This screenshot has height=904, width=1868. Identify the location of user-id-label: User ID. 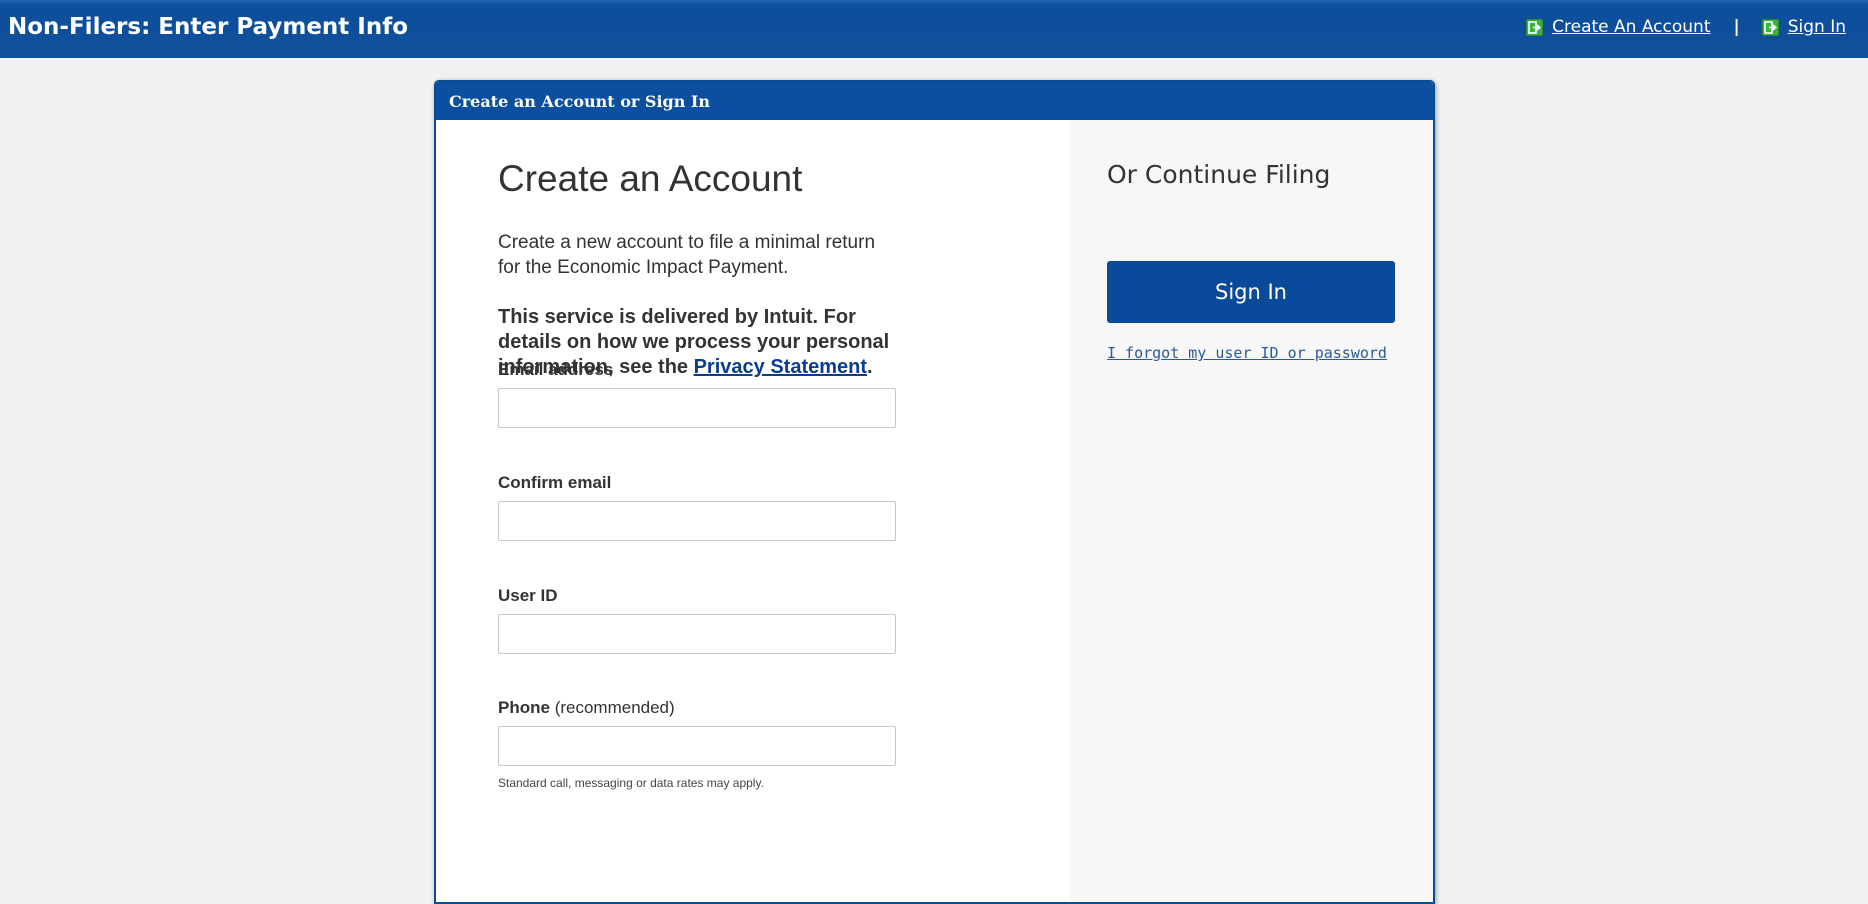
(528, 595).